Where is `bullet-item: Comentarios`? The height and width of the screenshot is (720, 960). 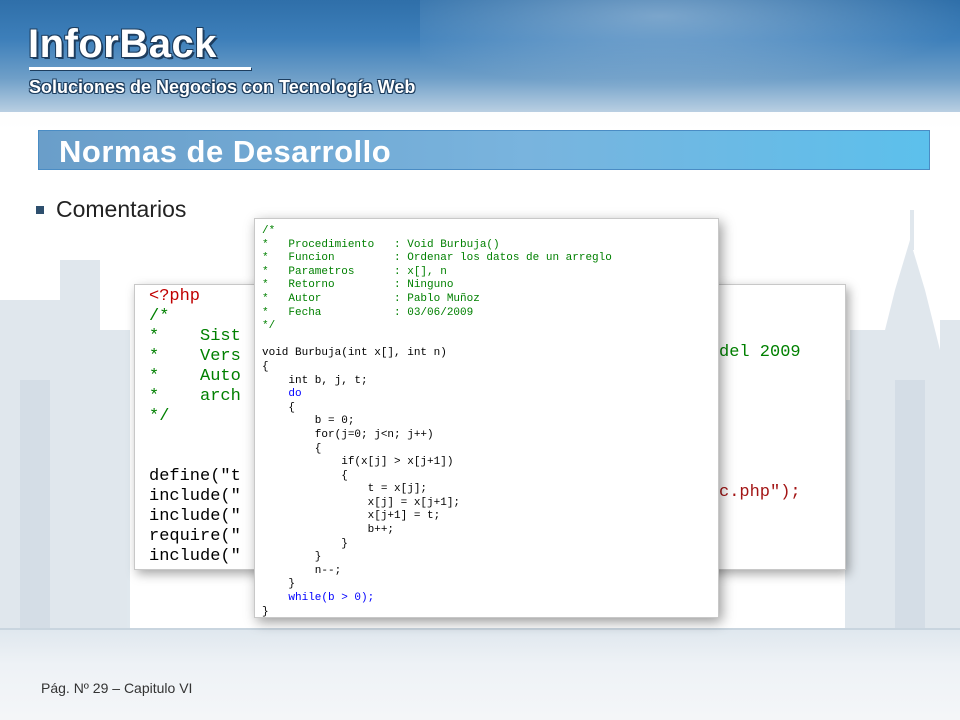 bullet-item: Comentarios is located at coordinates (111, 209).